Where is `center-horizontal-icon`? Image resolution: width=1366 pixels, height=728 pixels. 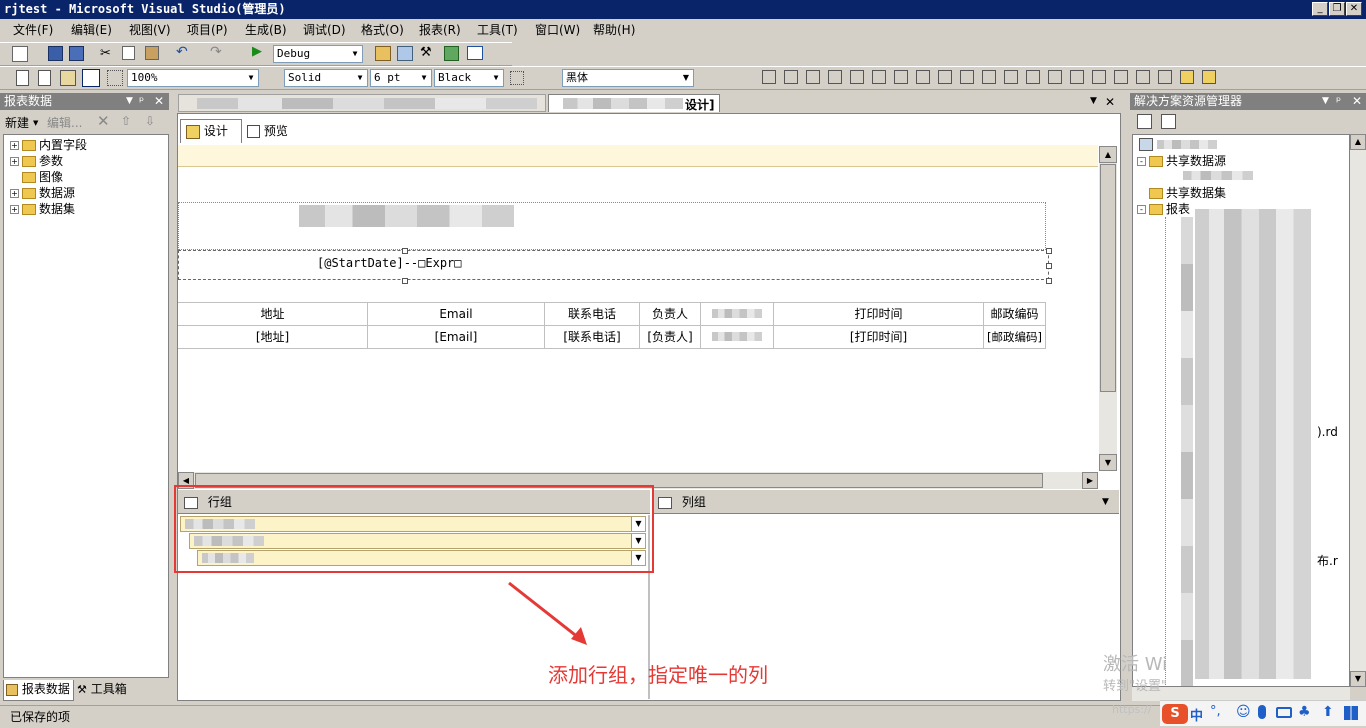 center-horizontal-icon is located at coordinates (1143, 77).